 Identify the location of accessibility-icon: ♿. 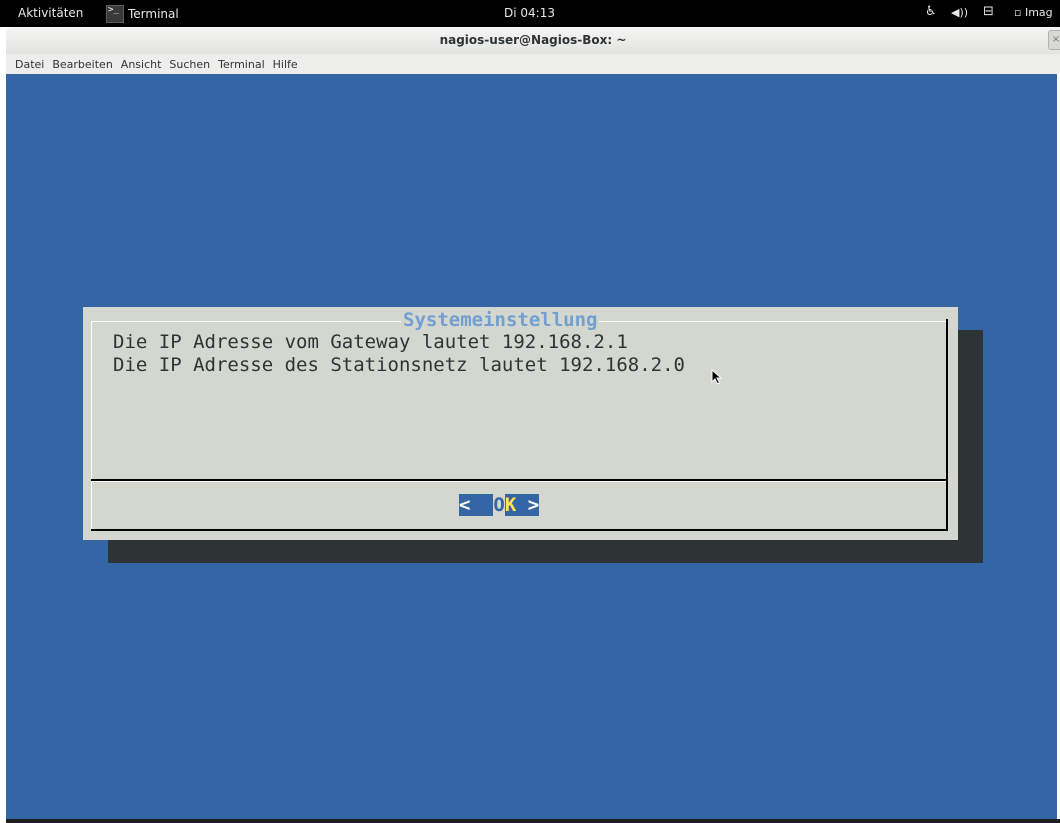
(931, 11).